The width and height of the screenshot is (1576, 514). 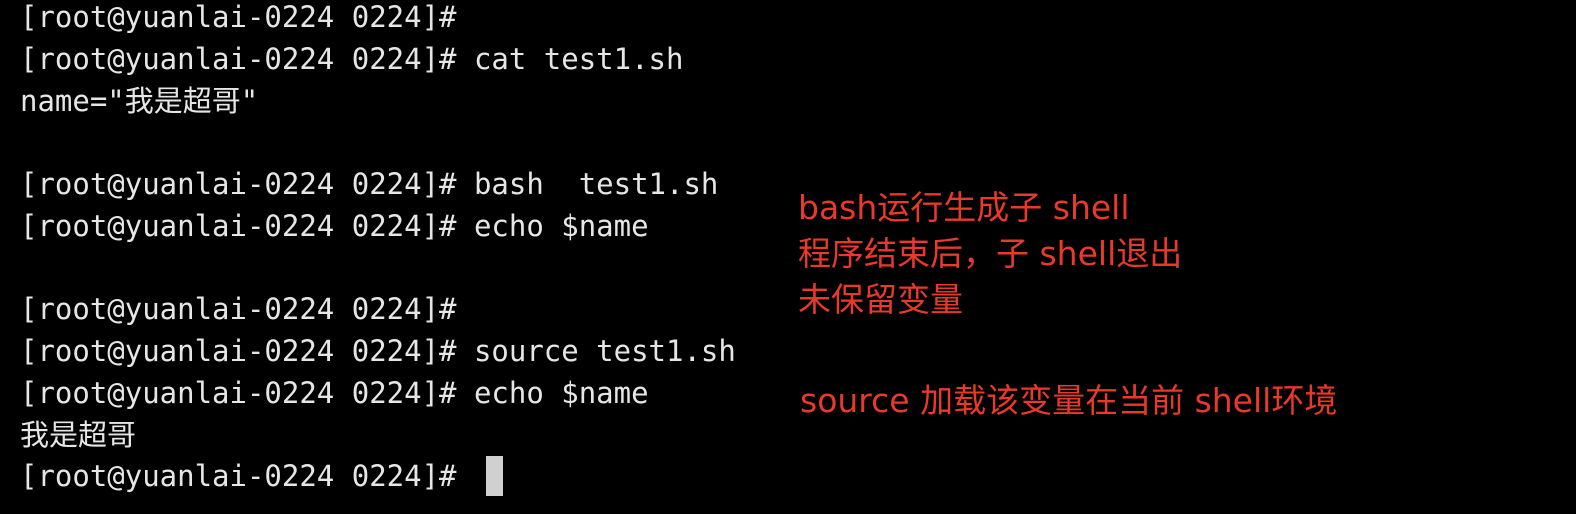 I want to click on source-annotation: source 加载该变量在当前 shell环境, so click(x=1069, y=400).